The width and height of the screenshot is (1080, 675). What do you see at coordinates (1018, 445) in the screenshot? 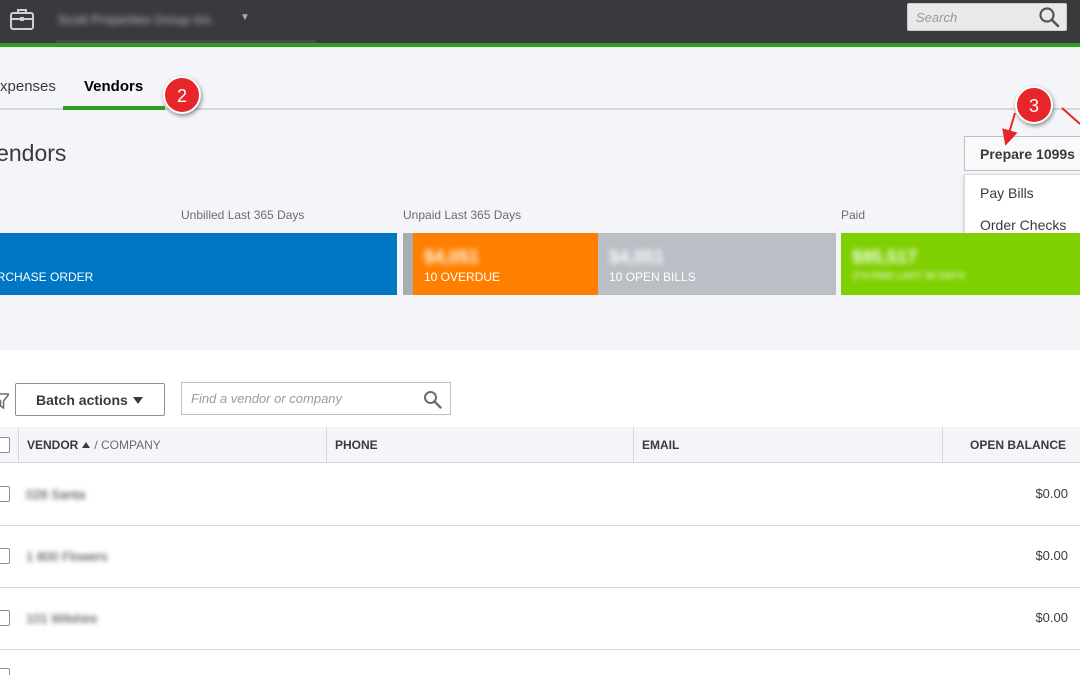
I see `column-header-open-balance: OPEN BALANCE` at bounding box center [1018, 445].